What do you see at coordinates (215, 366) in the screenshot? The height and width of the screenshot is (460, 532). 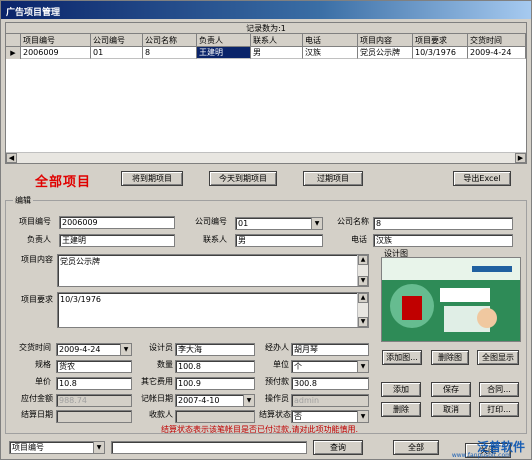 I see `qty-field: 100.8` at bounding box center [215, 366].